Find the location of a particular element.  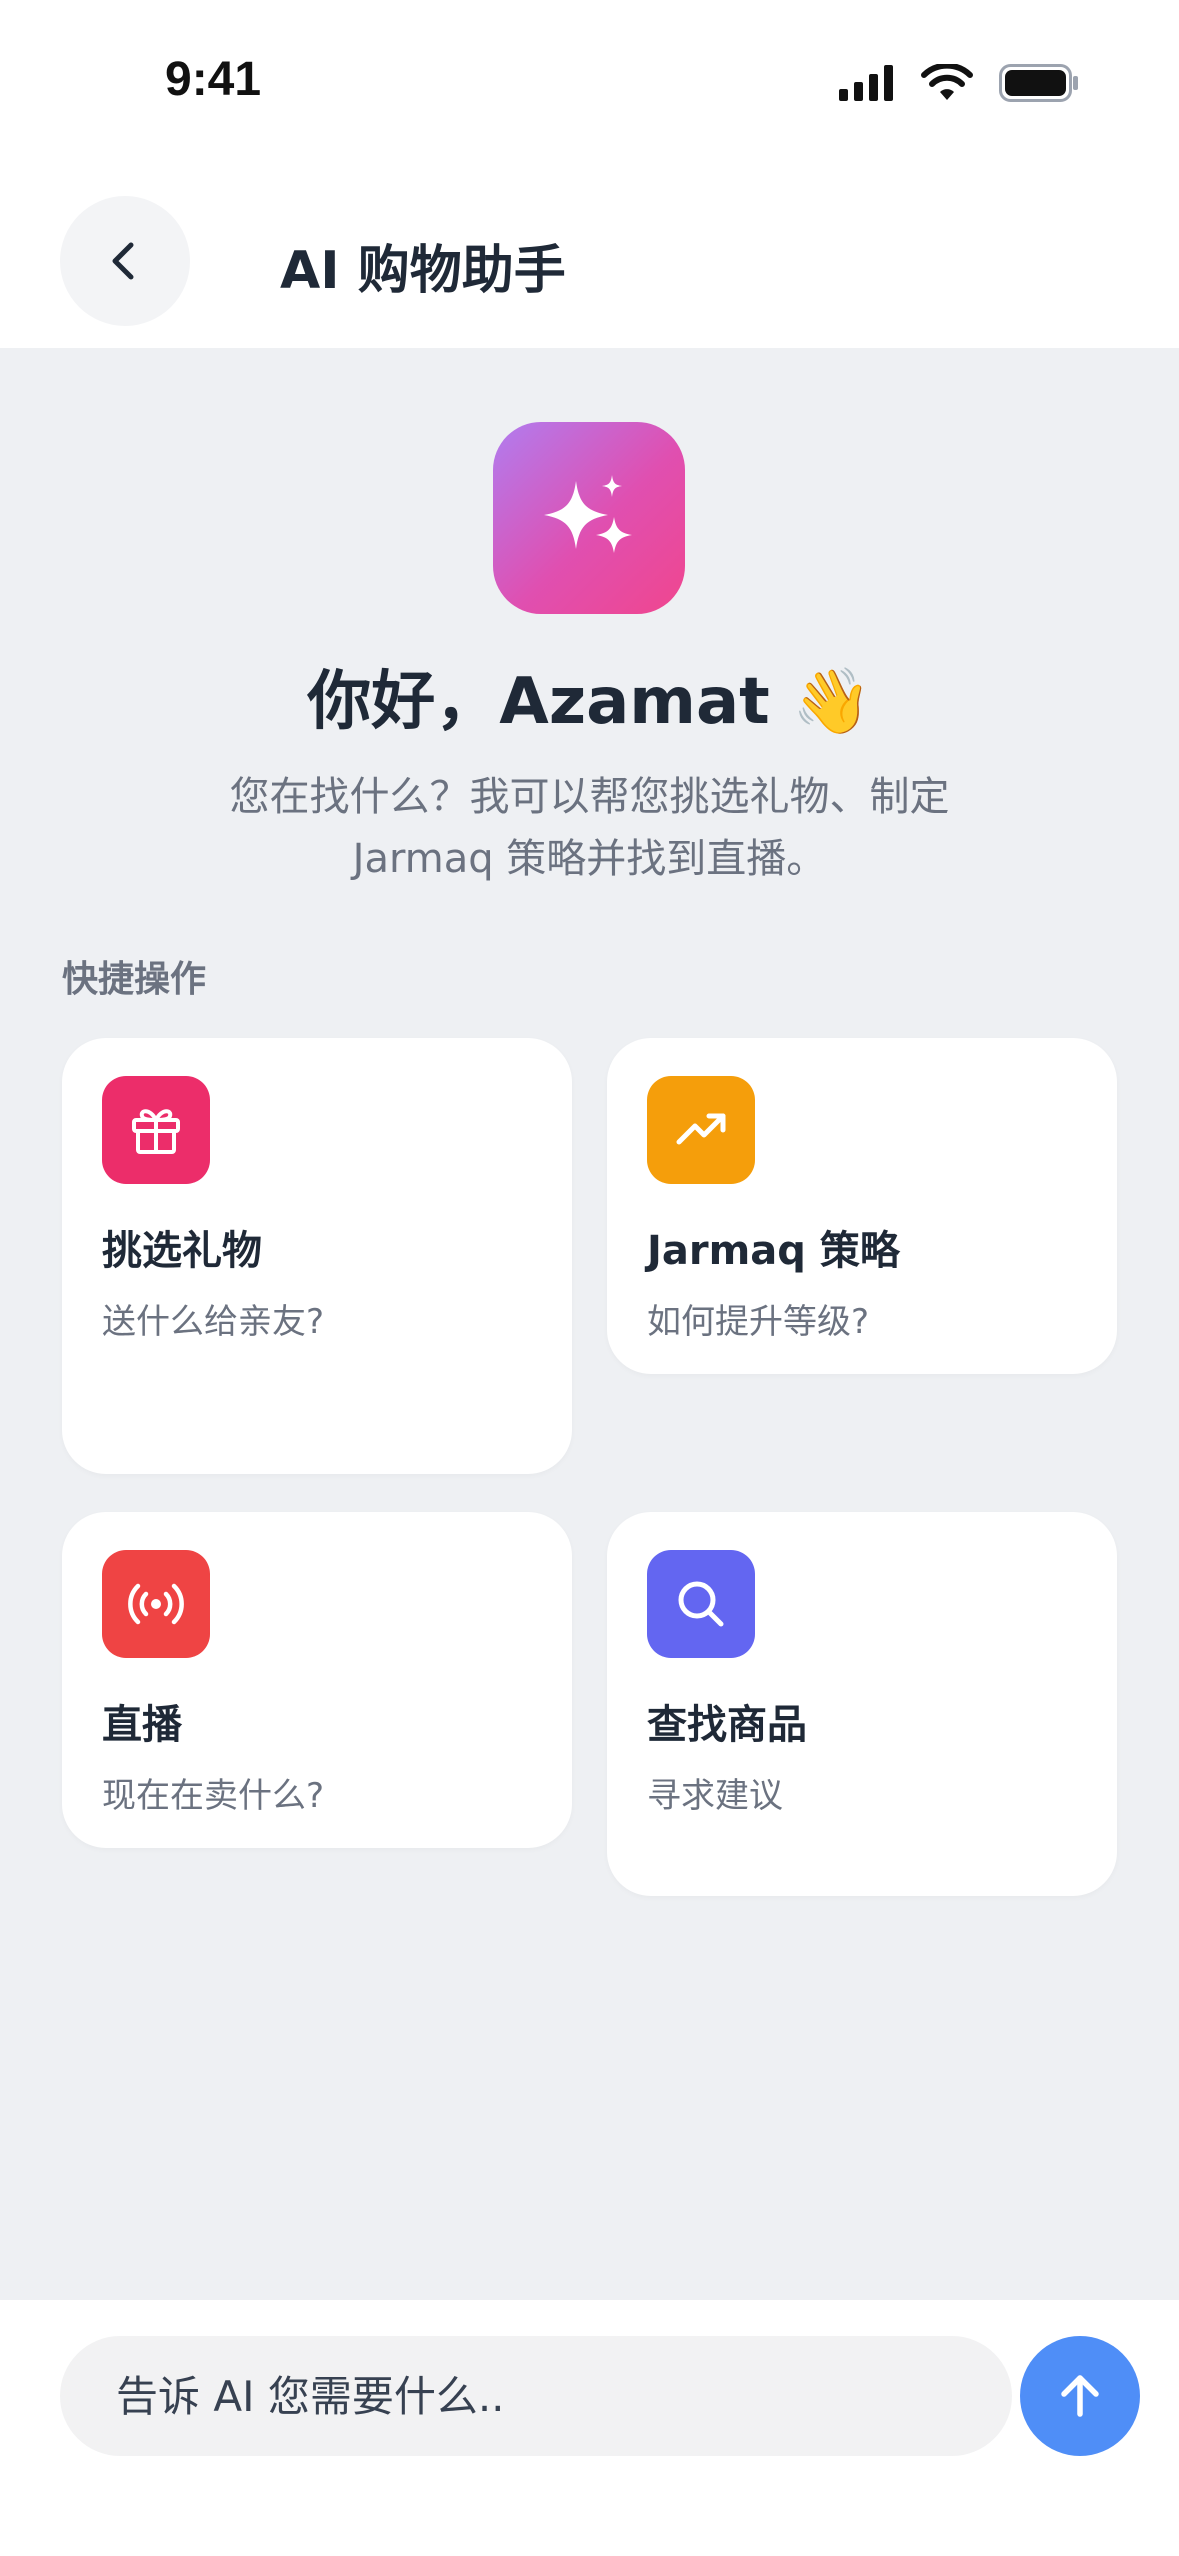

message-input-container is located at coordinates (536, 2396).